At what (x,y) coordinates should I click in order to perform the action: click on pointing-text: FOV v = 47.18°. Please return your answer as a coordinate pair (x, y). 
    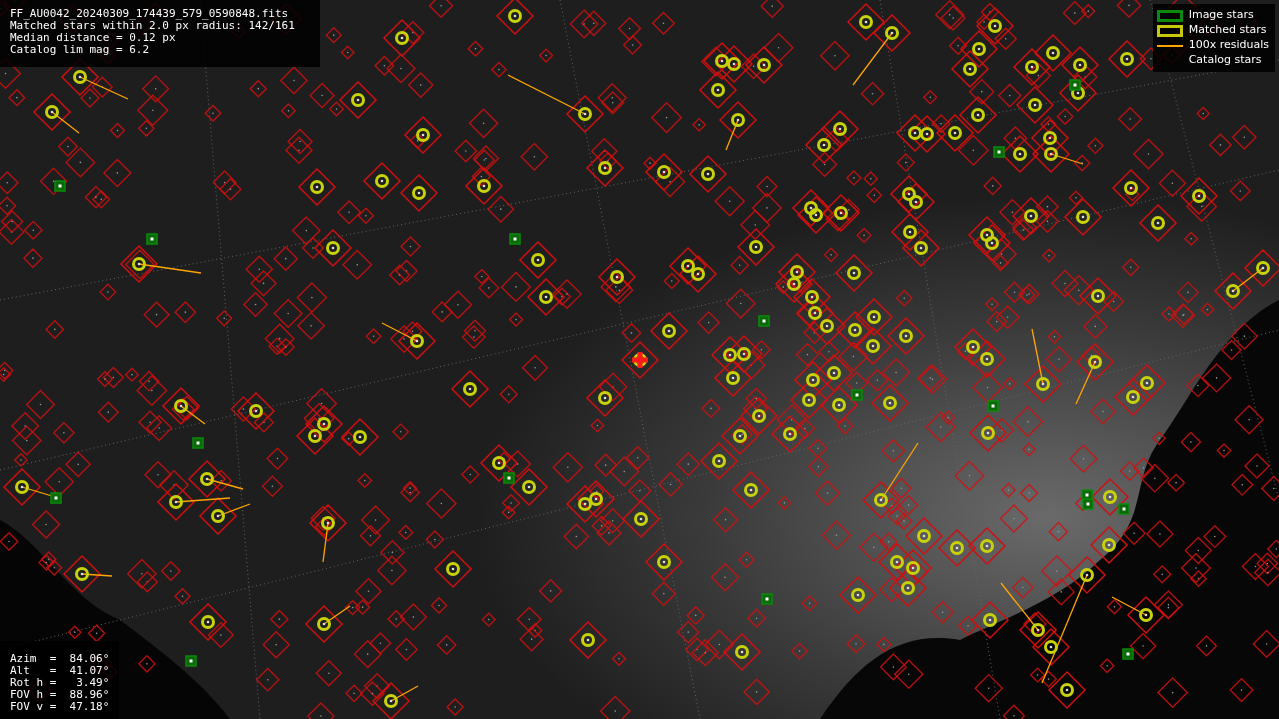
    Looking at the image, I should click on (60, 707).